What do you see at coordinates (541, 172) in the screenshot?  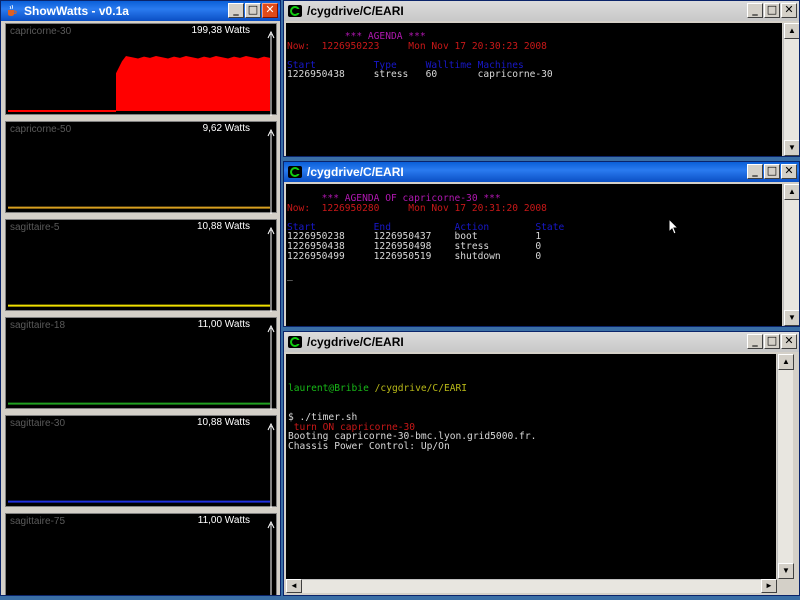 I see `terminal-machine-agenda-titlebar: /cygdrive/C/EARI _ □ ✕` at bounding box center [541, 172].